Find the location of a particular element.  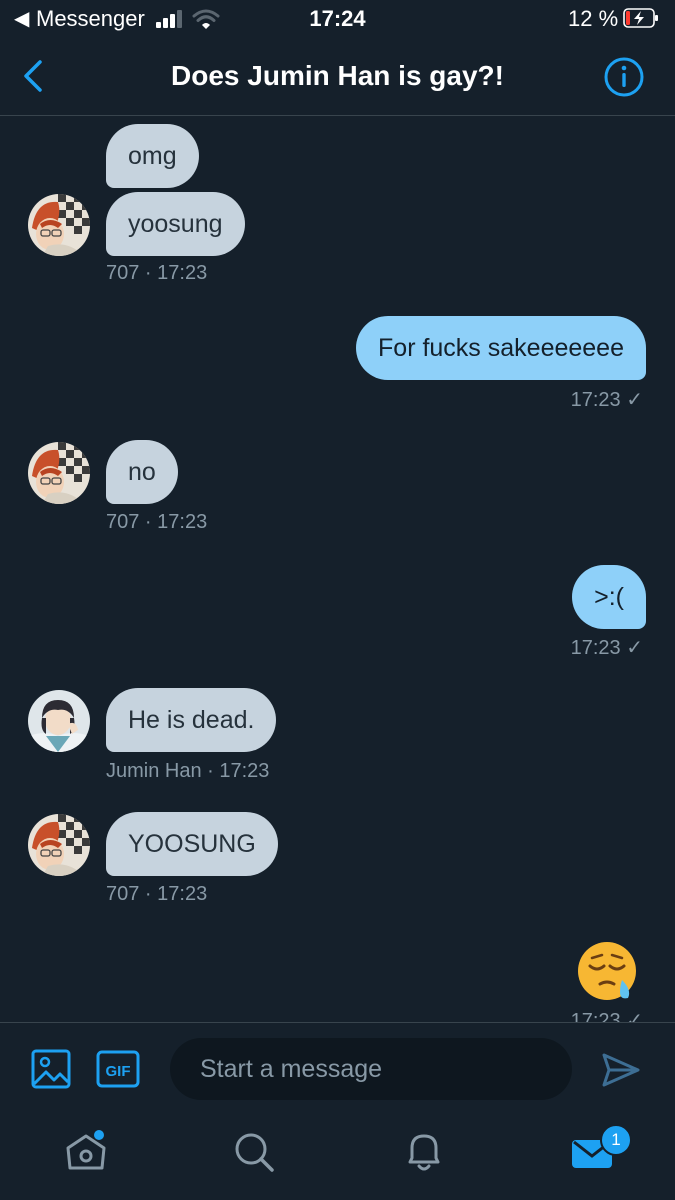

message-composer: GIF is located at coordinates (337, 1068).